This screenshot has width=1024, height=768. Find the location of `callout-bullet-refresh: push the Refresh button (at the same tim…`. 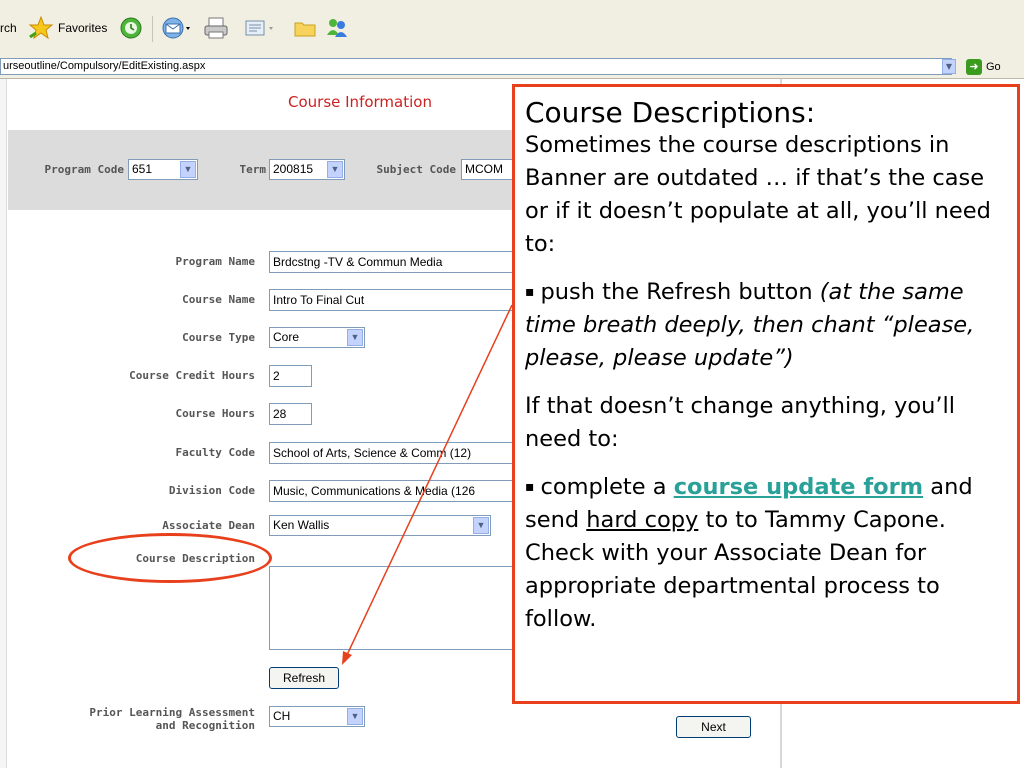

callout-bullet-refresh: push the Refresh button (at the same tim… is located at coordinates (766, 325).